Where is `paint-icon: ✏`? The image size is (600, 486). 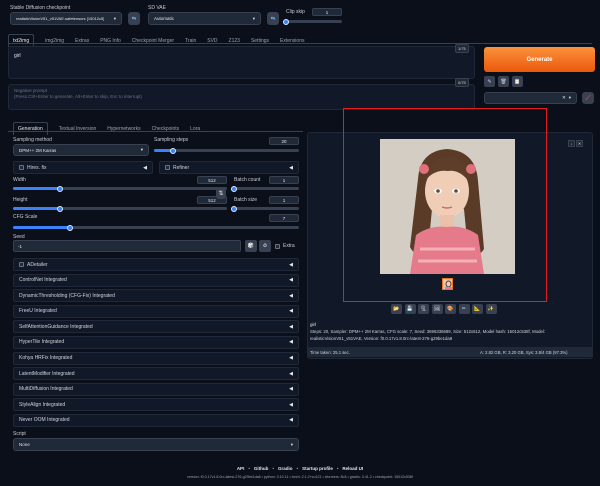
paint-icon: ✏ is located at coordinates (464, 309).